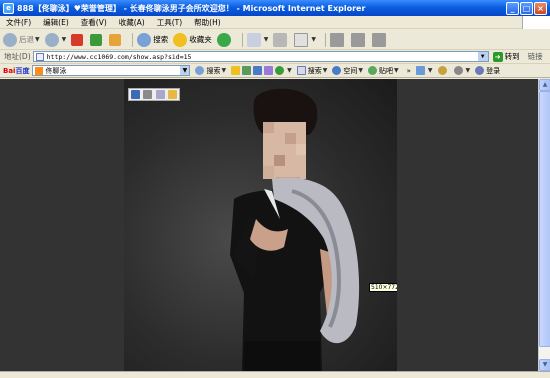 This screenshot has height=378, width=550. I want to click on refresh-button, so click(97, 39).